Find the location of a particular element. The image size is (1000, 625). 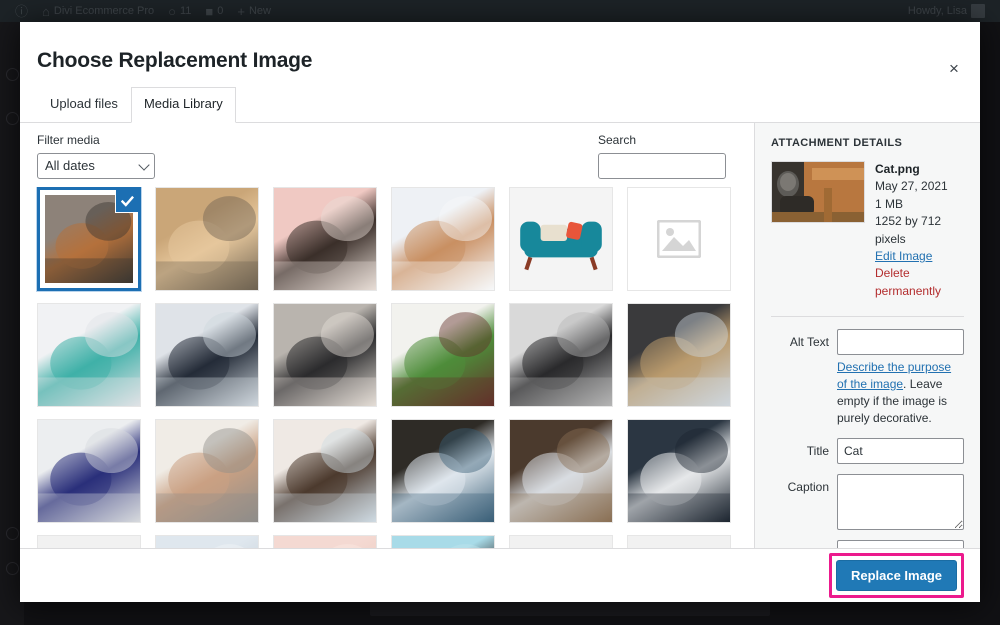

attachment-studio-microphone is located at coordinates (561, 355).